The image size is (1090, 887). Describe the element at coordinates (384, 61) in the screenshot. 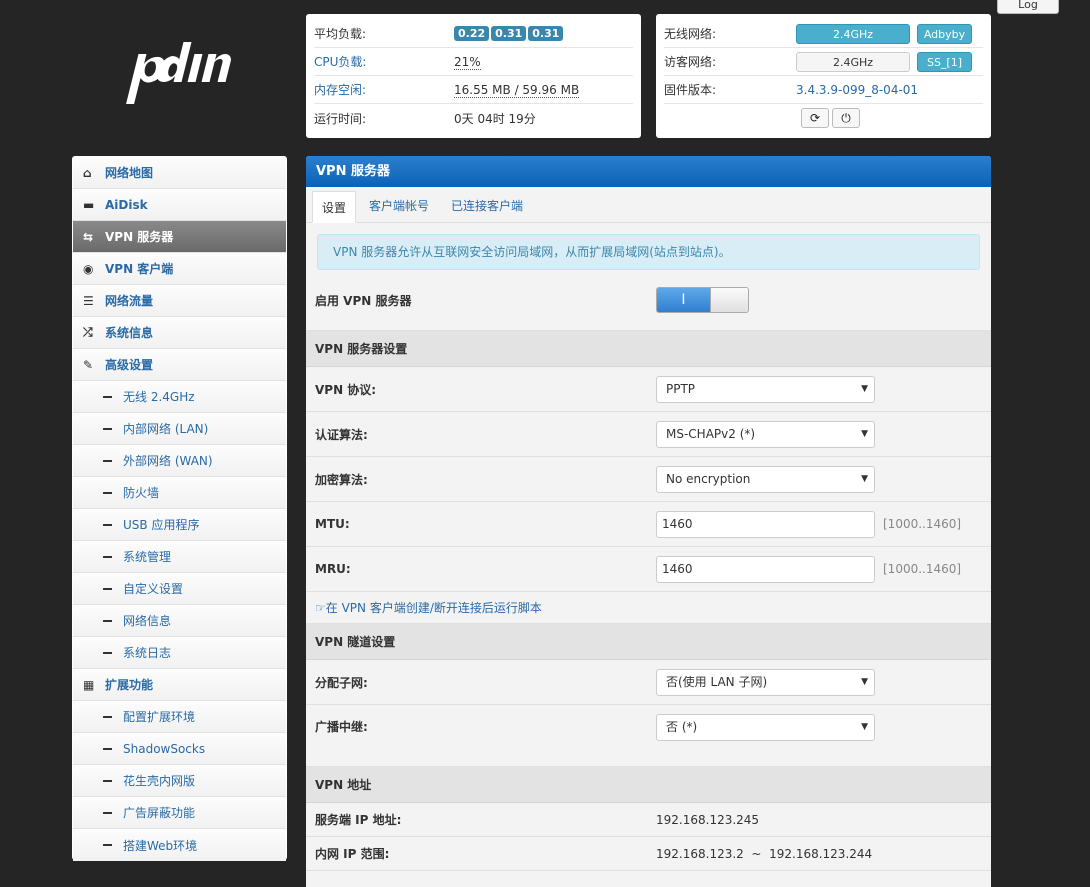

I see `cpu-link: CPU负载:` at that location.